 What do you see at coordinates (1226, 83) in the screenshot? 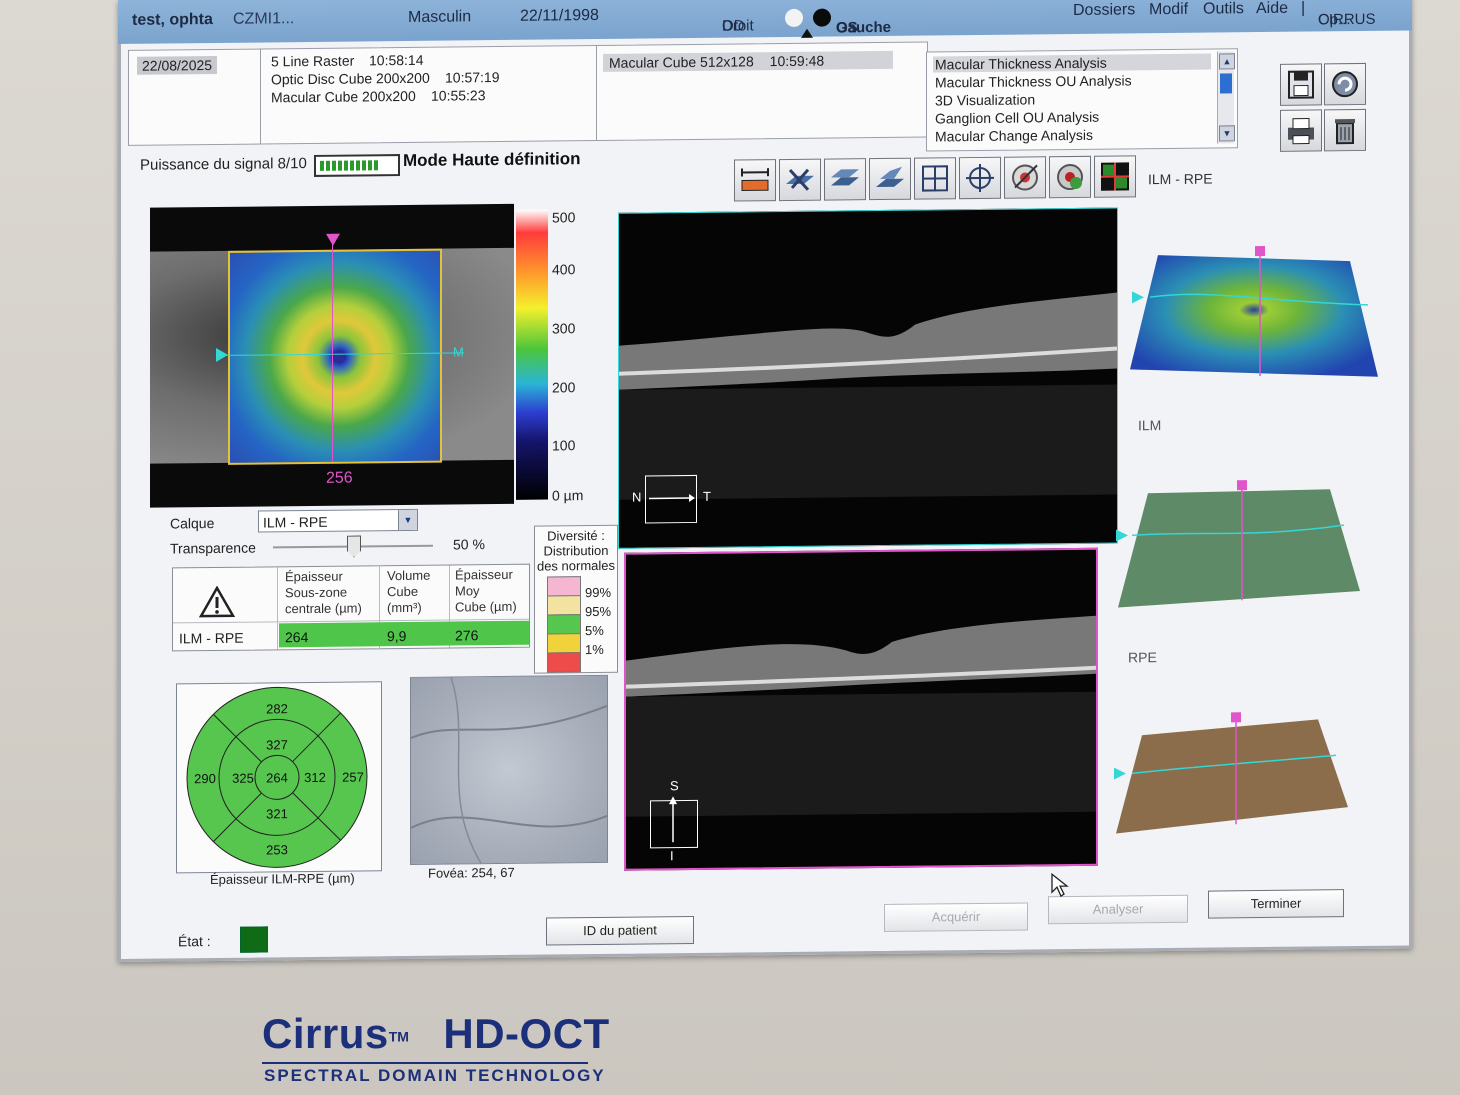
I see `scroll-thumb` at bounding box center [1226, 83].